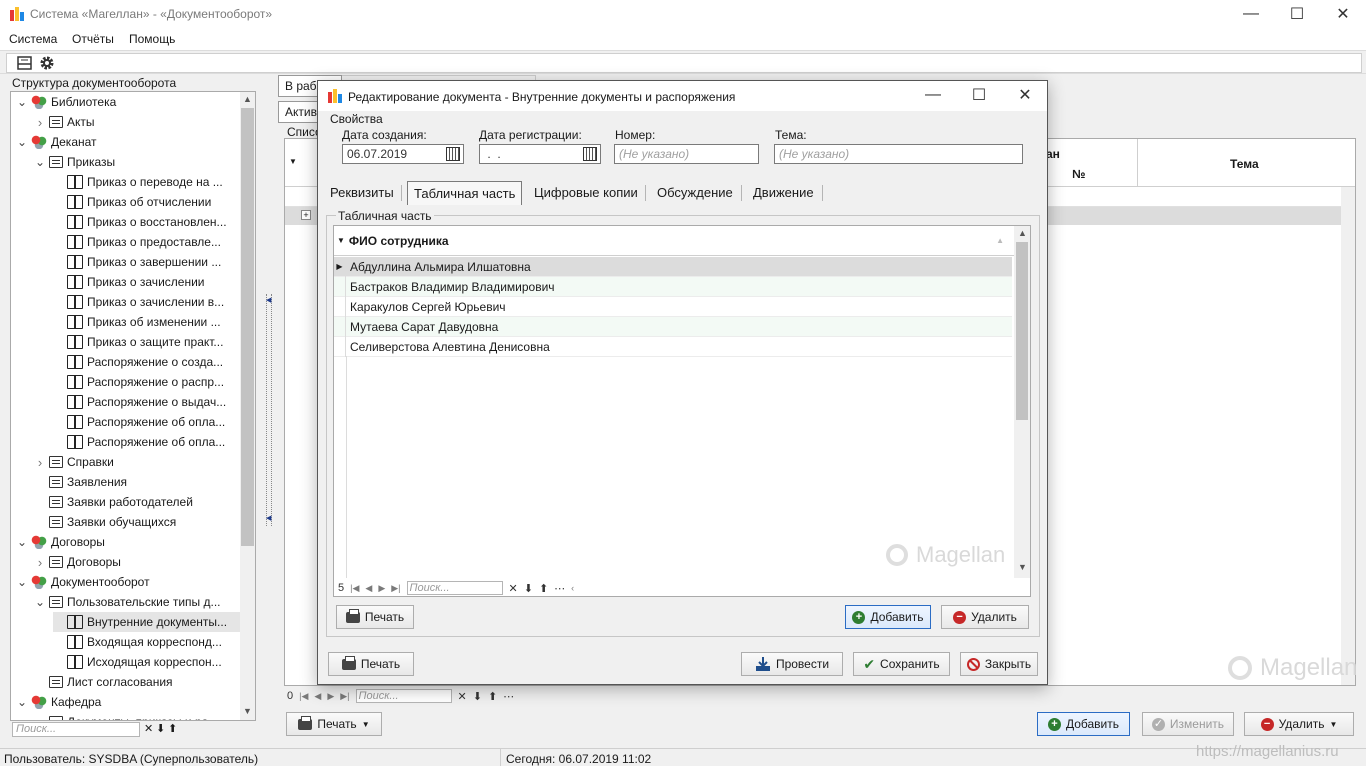 The height and width of the screenshot is (766, 1366). I want to click on menu-system: Система, so click(33, 39).